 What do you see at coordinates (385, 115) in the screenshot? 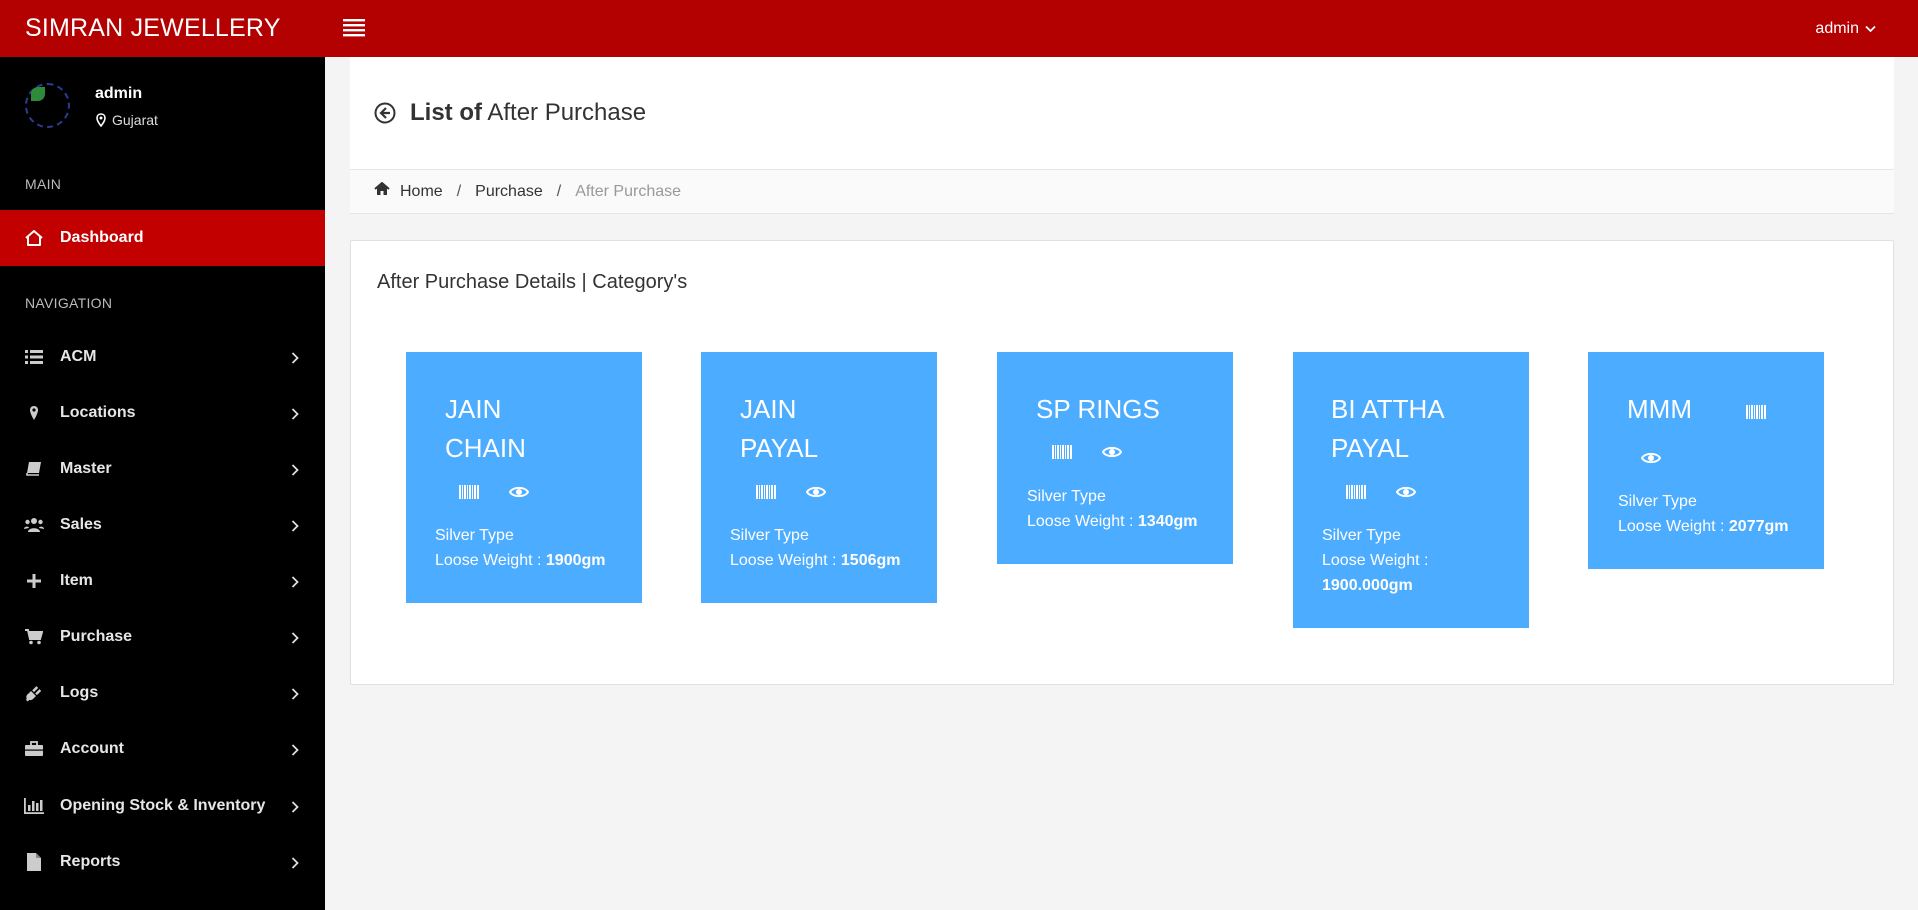
I see `back-arrow-icon` at bounding box center [385, 115].